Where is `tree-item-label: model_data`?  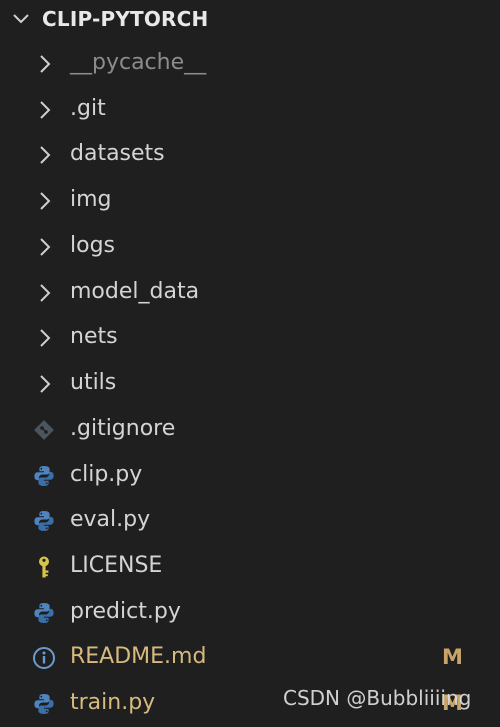
tree-item-label: model_data is located at coordinates (135, 291).